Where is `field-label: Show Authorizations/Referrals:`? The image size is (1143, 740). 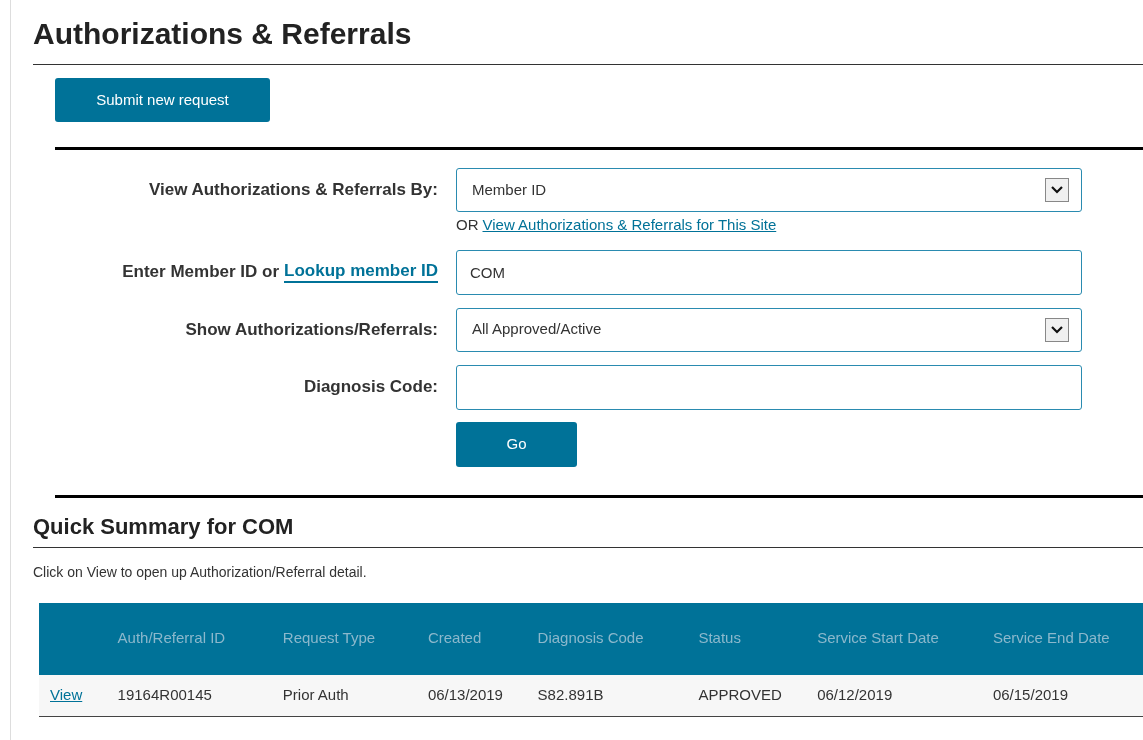 field-label: Show Authorizations/Referrals: is located at coordinates (311, 329).